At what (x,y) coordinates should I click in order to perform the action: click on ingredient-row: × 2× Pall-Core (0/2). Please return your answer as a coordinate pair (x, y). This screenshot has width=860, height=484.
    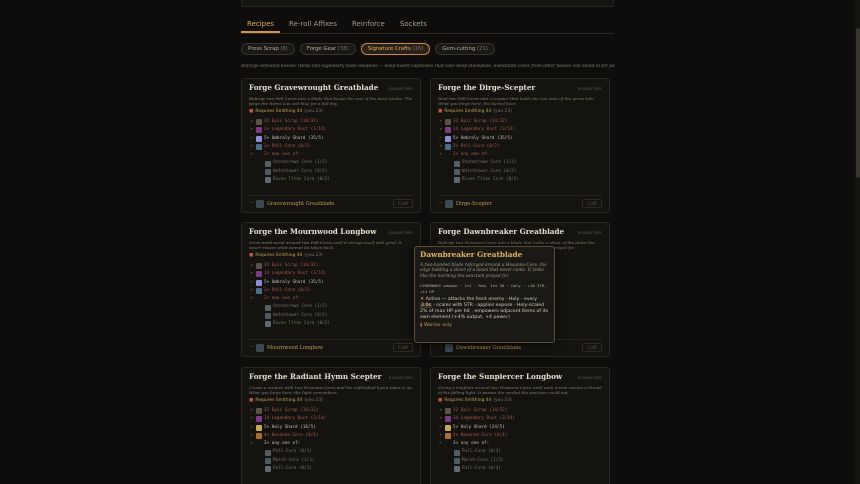
    Looking at the image, I should click on (520, 147).